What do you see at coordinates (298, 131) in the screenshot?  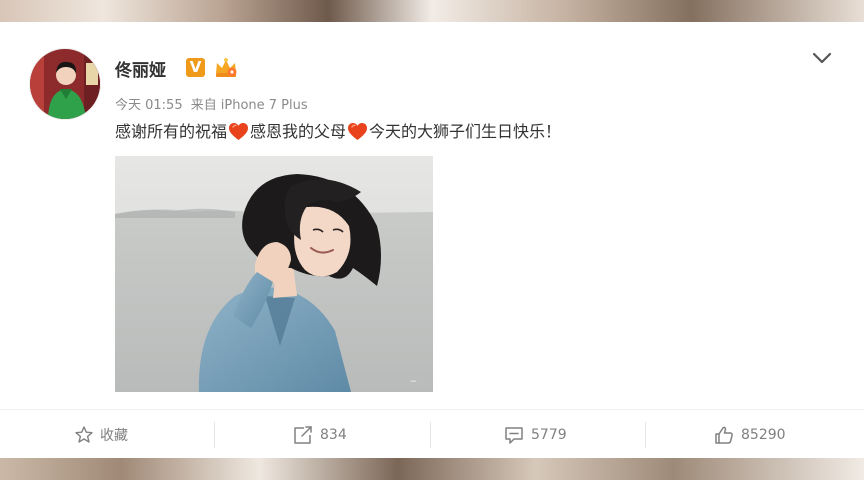 I see `post-text-part2: 感恩我的父母` at bounding box center [298, 131].